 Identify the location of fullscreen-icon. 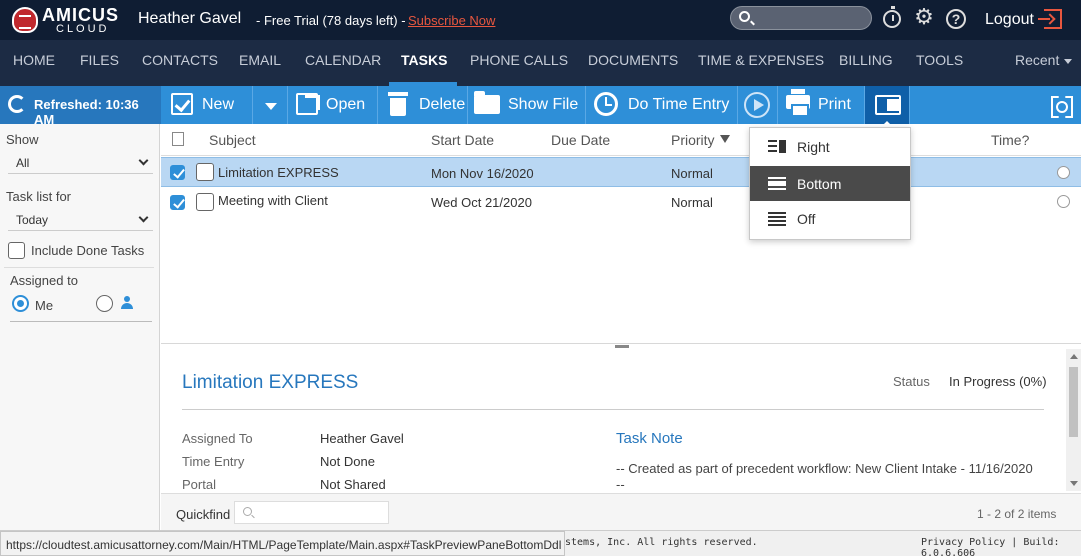
(1060, 105).